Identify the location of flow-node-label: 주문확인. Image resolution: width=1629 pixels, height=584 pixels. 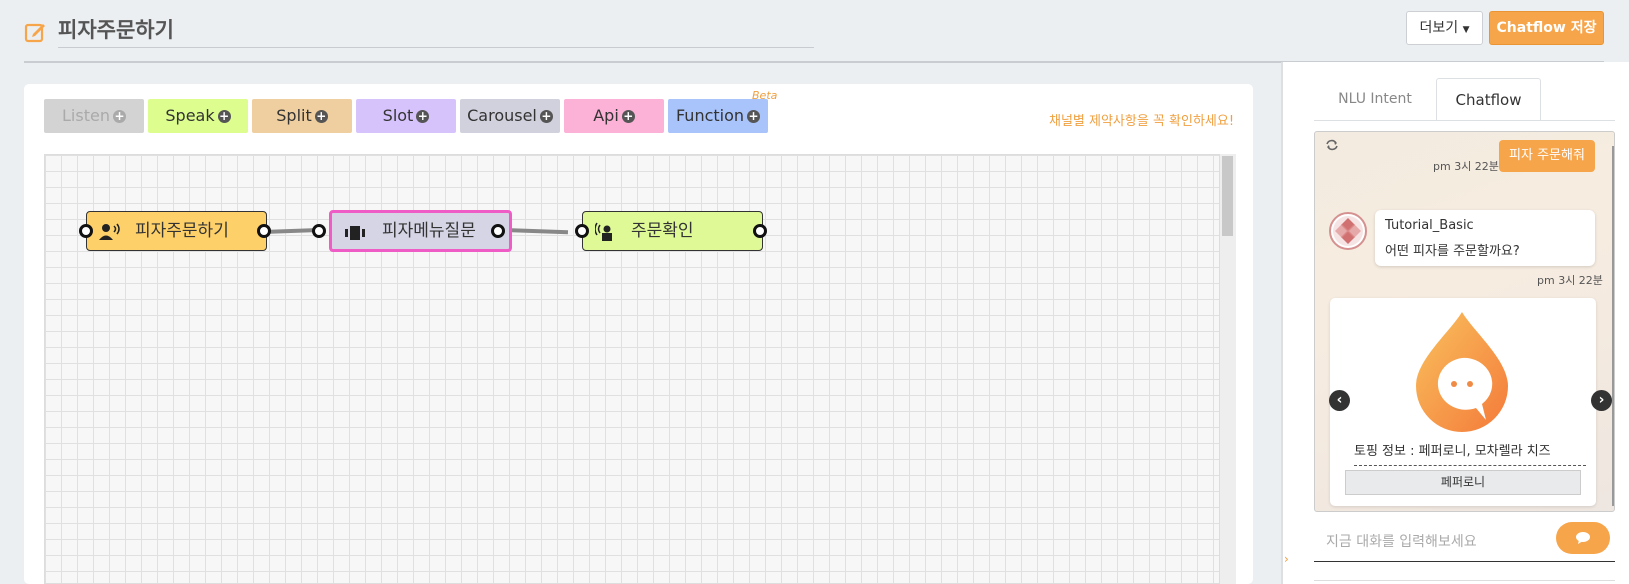
(662, 231).